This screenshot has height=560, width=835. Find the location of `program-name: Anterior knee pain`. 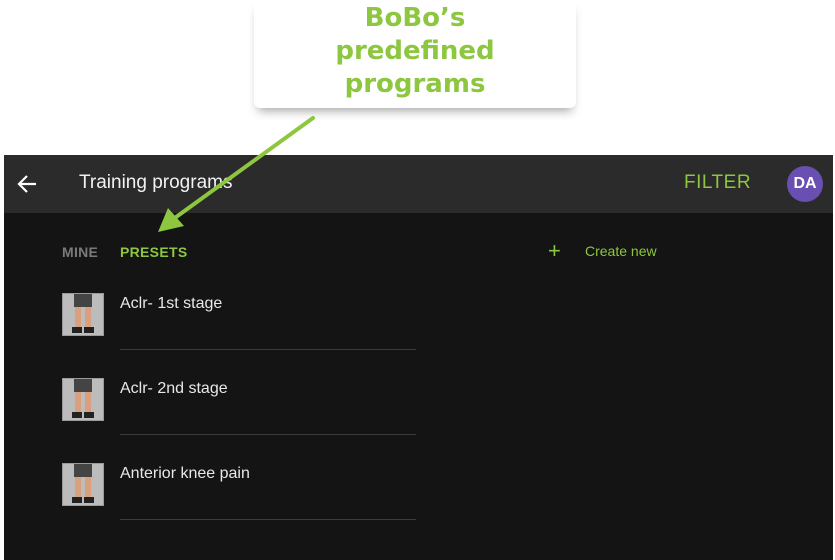

program-name: Anterior knee pain is located at coordinates (185, 473).